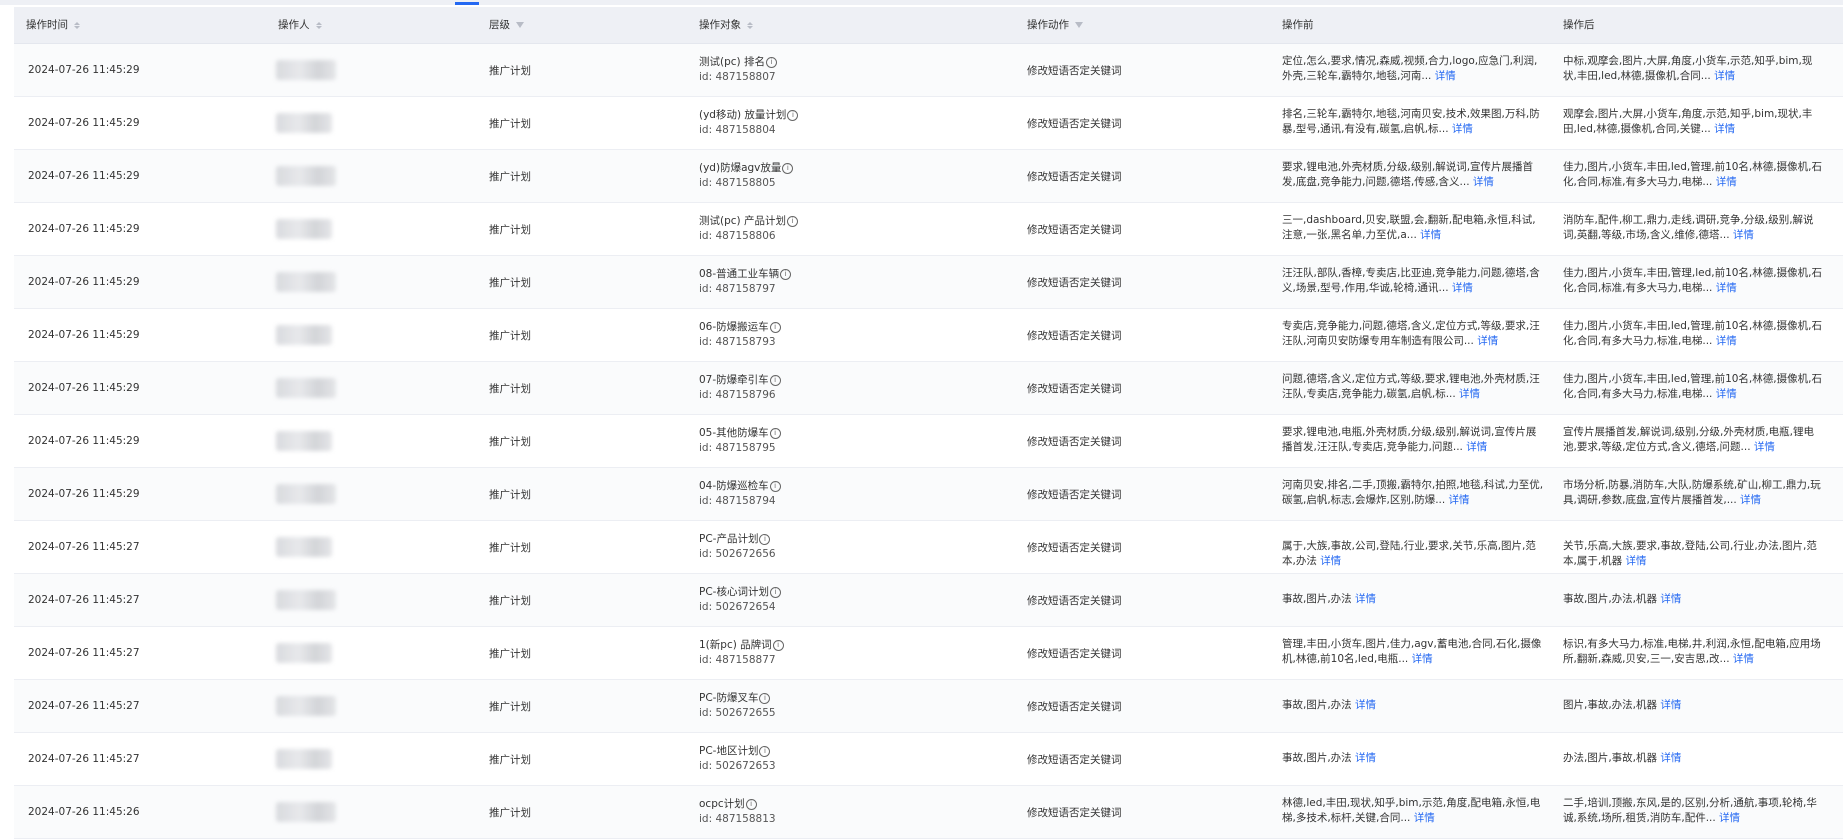 The width and height of the screenshot is (1843, 839). What do you see at coordinates (1690, 553) in the screenshot?
I see `after-text: 关节,乐高,大族,要求,事故,登陆,公司,行业,办法,图片,范本,属于,机器` at bounding box center [1690, 553].